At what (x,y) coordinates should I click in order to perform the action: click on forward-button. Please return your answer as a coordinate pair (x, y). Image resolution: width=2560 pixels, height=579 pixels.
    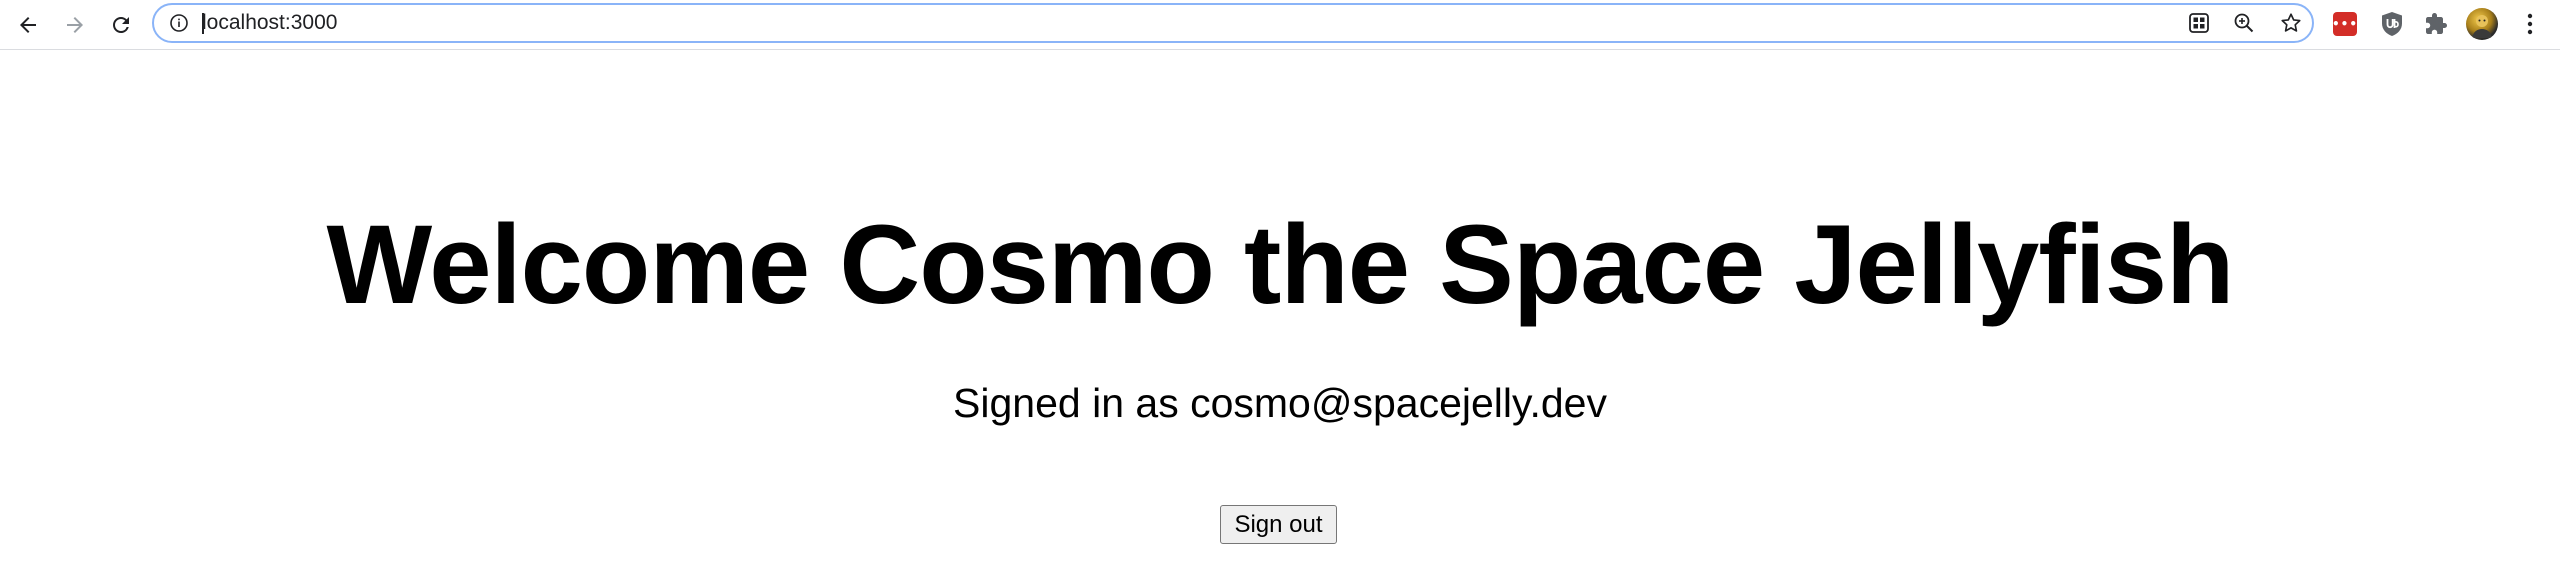
    Looking at the image, I should click on (75, 25).